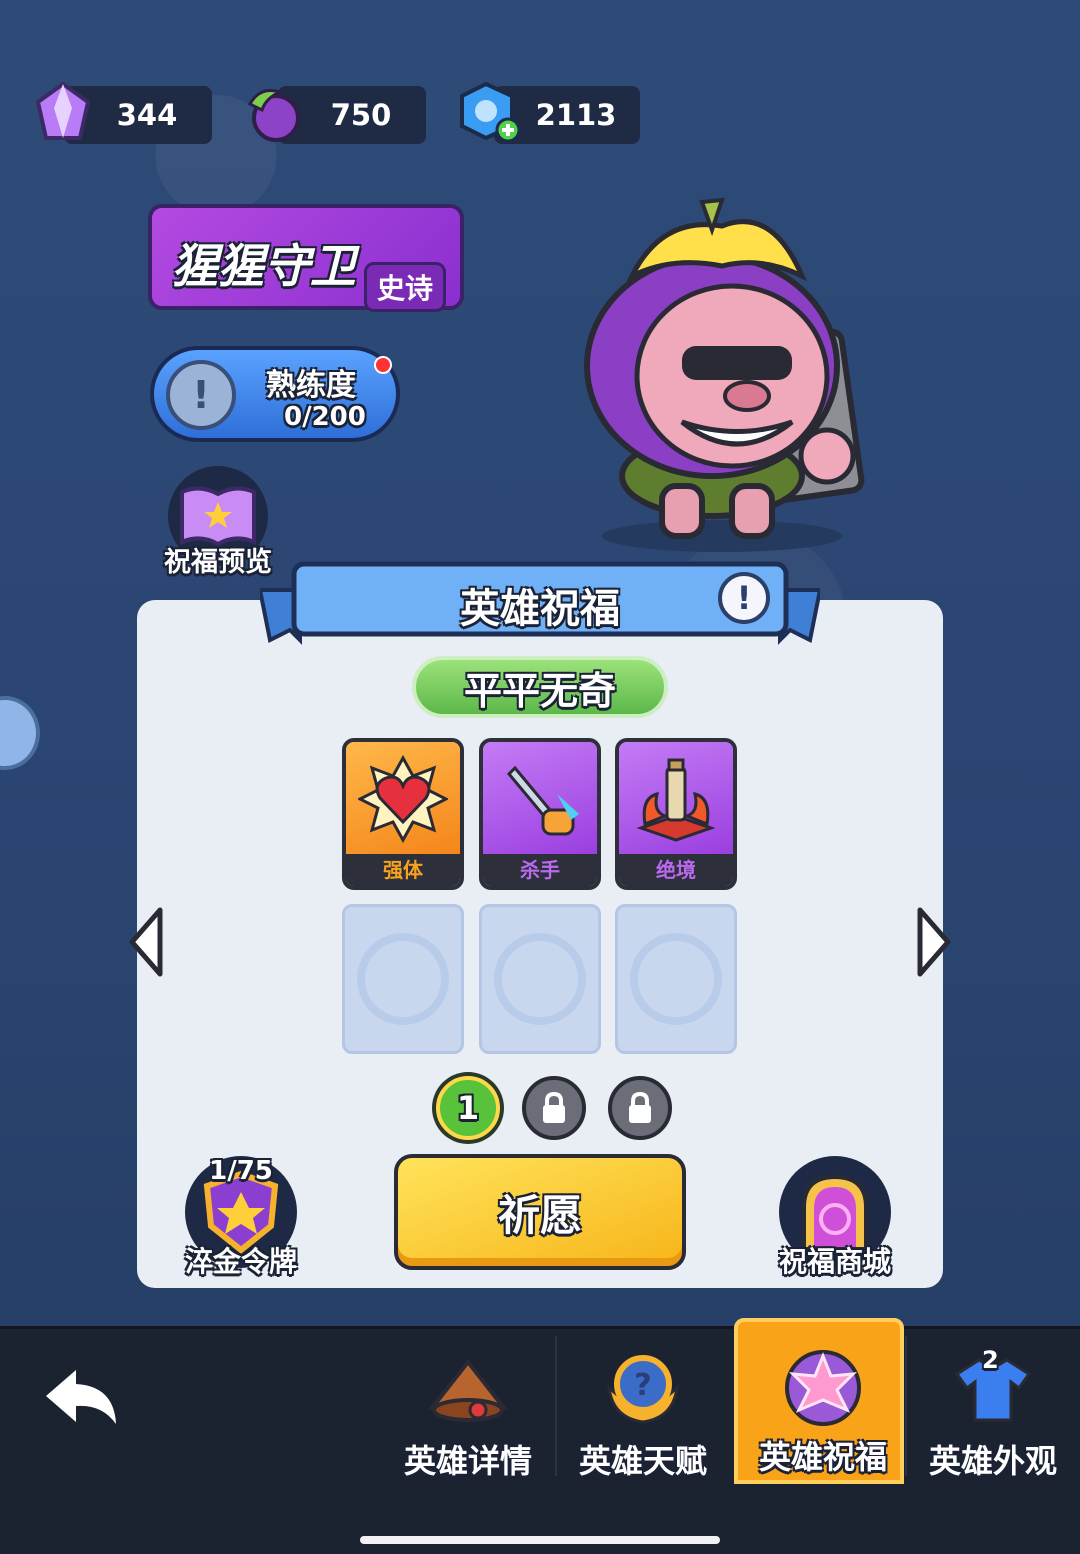 Image resolution: width=1080 pixels, height=1554 pixels. What do you see at coordinates (834, 1261) in the screenshot?
I see `shop-label: 祝福商城` at bounding box center [834, 1261].